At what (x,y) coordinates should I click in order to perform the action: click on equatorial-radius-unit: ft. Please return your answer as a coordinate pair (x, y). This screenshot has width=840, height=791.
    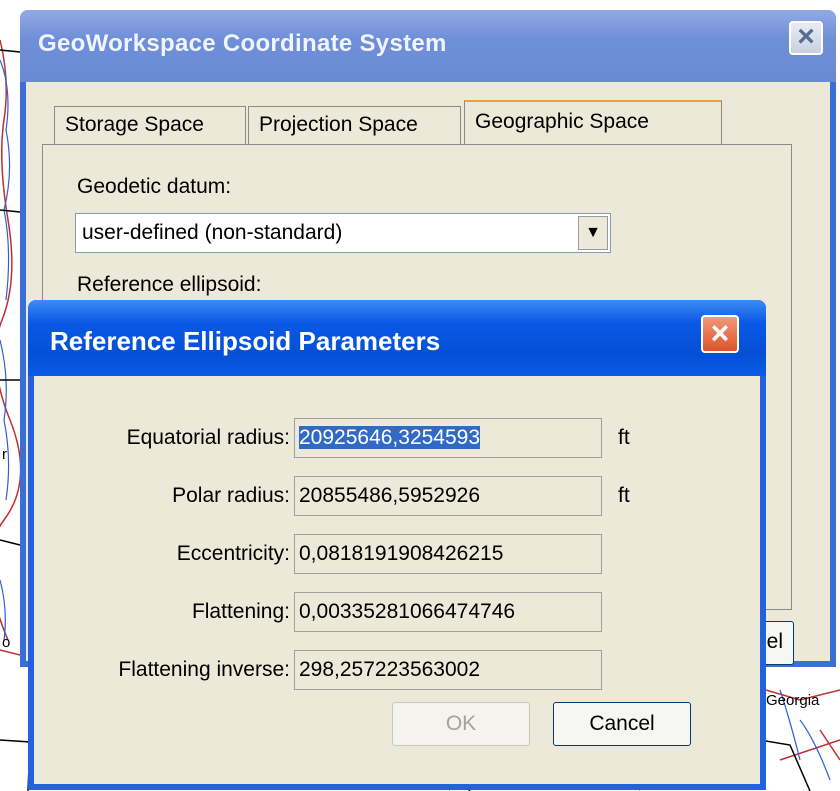
    Looking at the image, I should click on (624, 437).